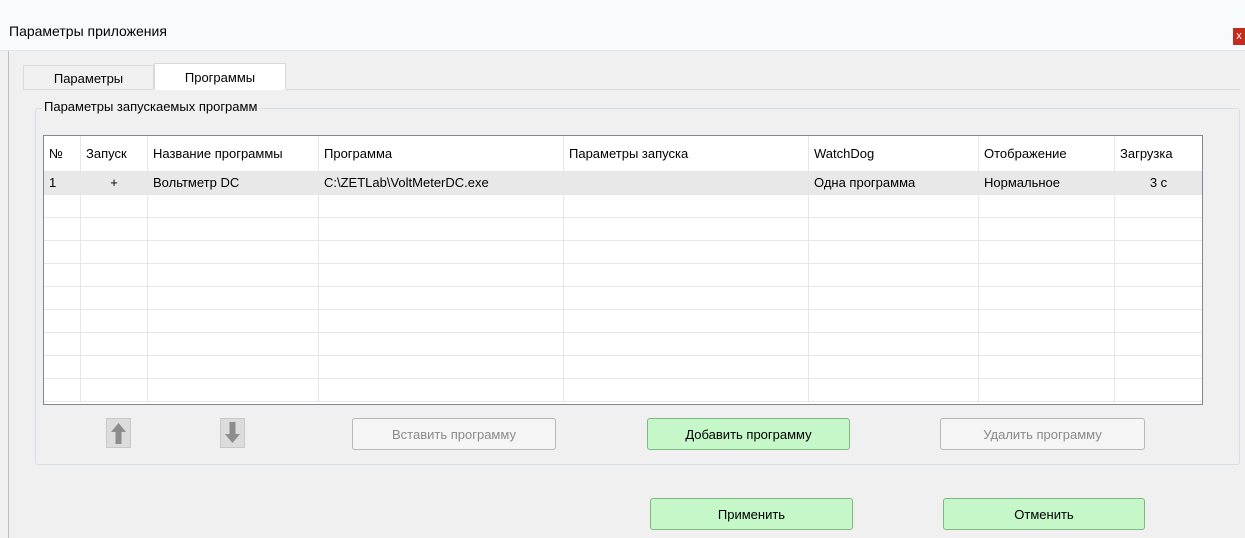 The height and width of the screenshot is (538, 1245). I want to click on tab-parameters: Параметры, so click(88, 77).